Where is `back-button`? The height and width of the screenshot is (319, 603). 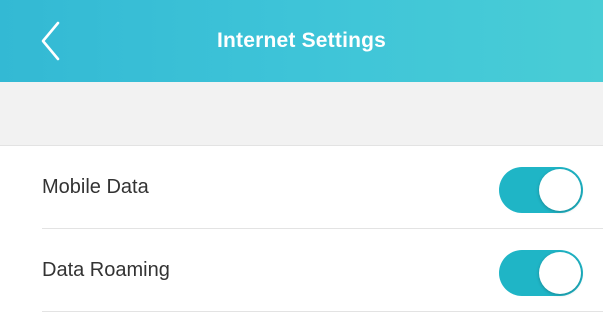
back-button is located at coordinates (50, 41).